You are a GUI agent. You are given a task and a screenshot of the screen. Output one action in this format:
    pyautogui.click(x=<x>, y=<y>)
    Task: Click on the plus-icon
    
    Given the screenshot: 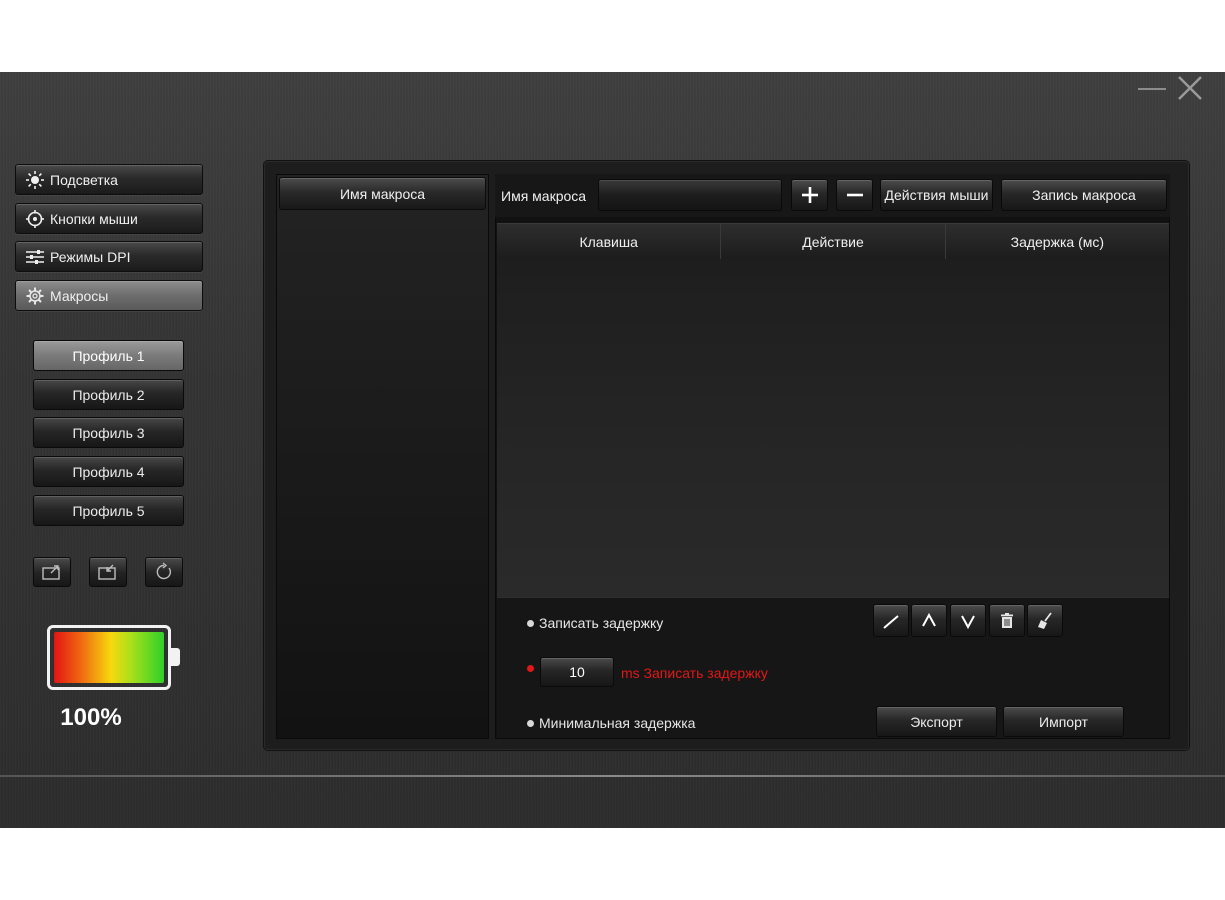 What is the action you would take?
    pyautogui.click(x=809, y=195)
    